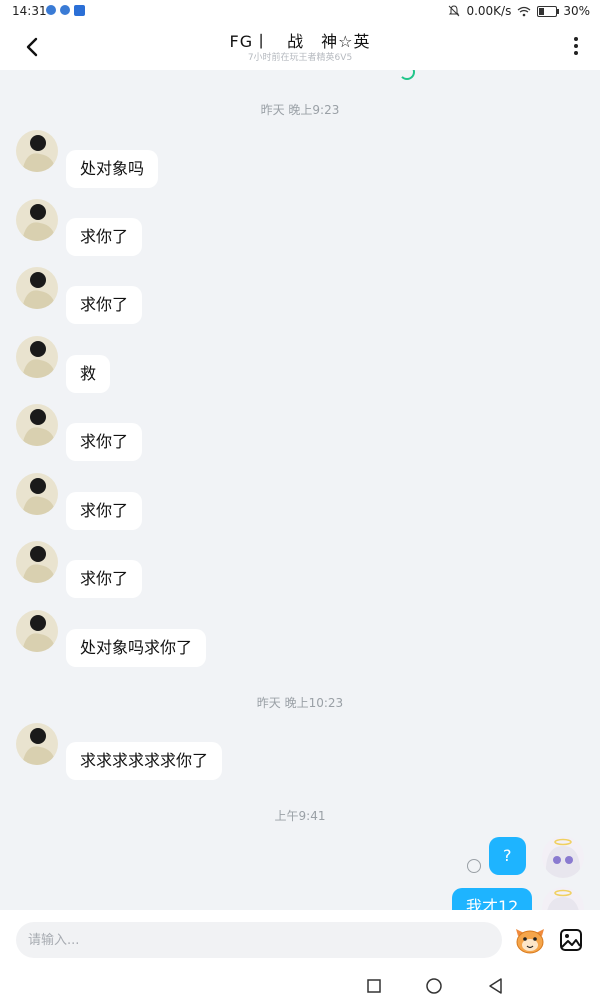 The height and width of the screenshot is (1000, 600). I want to click on image-icon, so click(571, 940).